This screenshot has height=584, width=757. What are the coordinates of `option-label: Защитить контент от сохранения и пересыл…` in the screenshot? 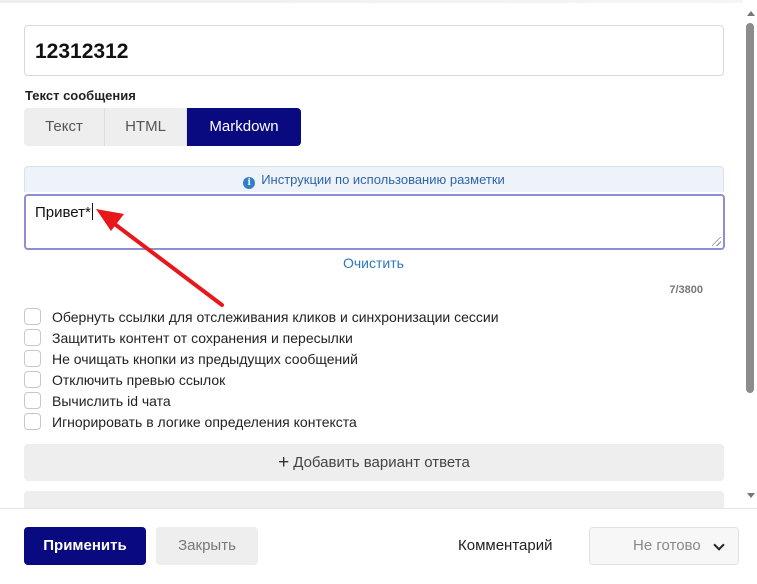 It's located at (202, 337).